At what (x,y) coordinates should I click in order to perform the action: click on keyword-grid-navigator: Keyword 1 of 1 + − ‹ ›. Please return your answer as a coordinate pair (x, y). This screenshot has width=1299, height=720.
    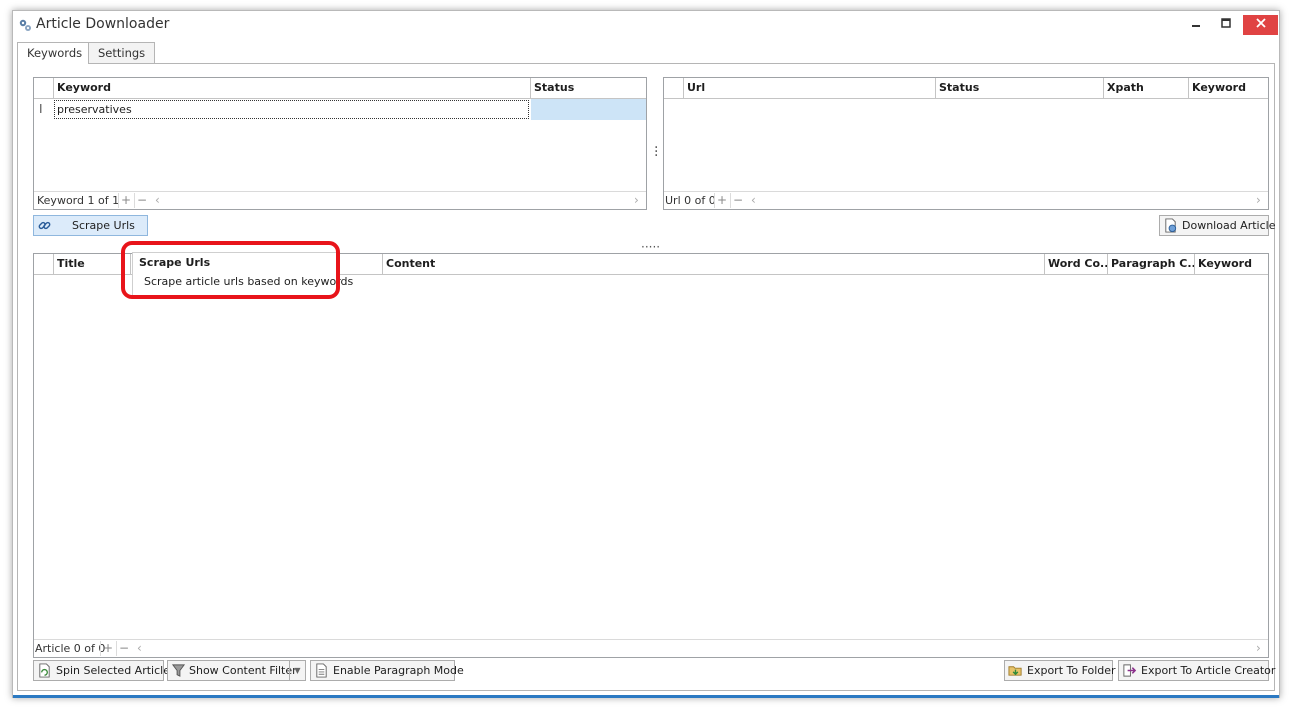
    Looking at the image, I should click on (340, 200).